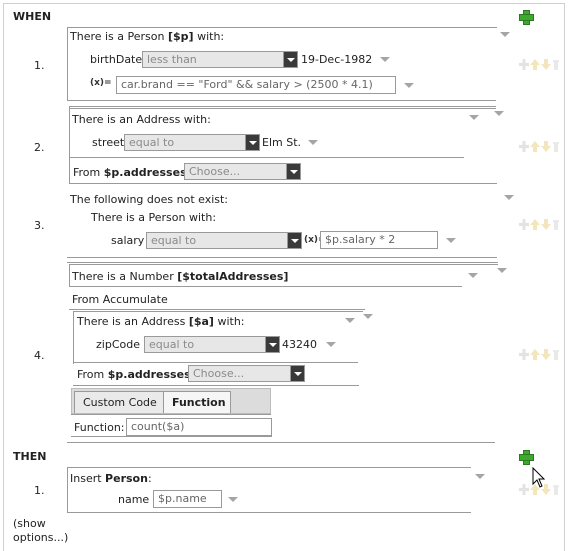 This screenshot has height=551, width=568. I want to click on value-birthdate-menu-icon, so click(385, 59).